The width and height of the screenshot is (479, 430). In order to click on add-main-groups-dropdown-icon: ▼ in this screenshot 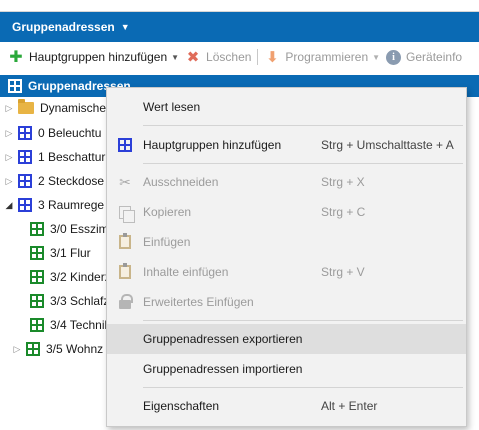, I will do `click(175, 57)`.